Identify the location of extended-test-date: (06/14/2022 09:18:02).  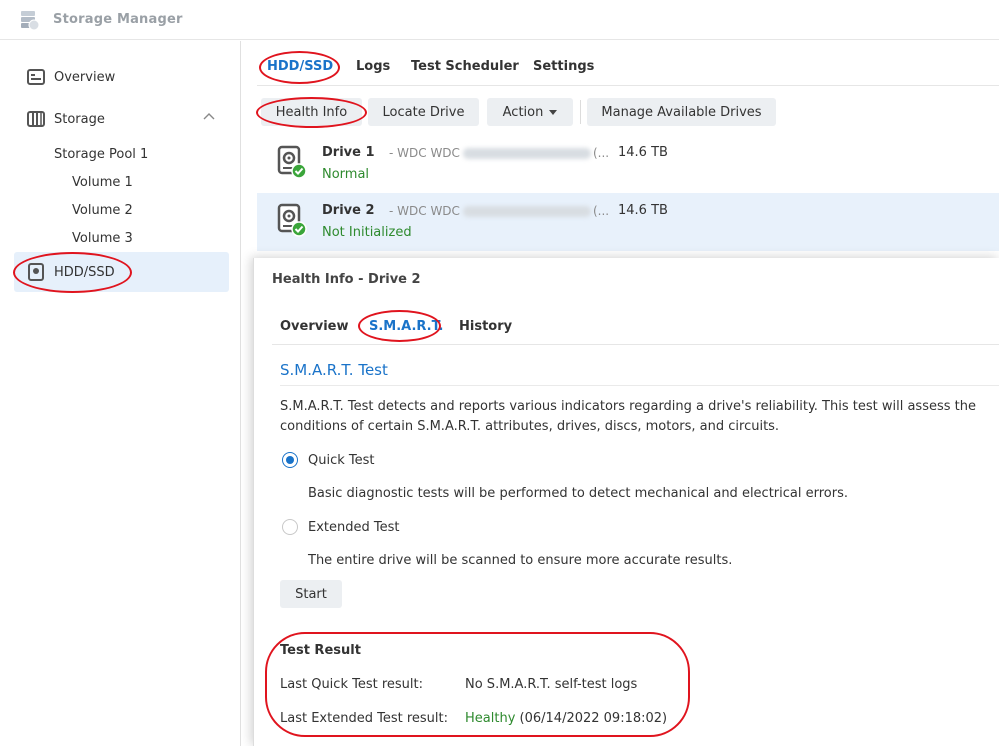
(593, 718).